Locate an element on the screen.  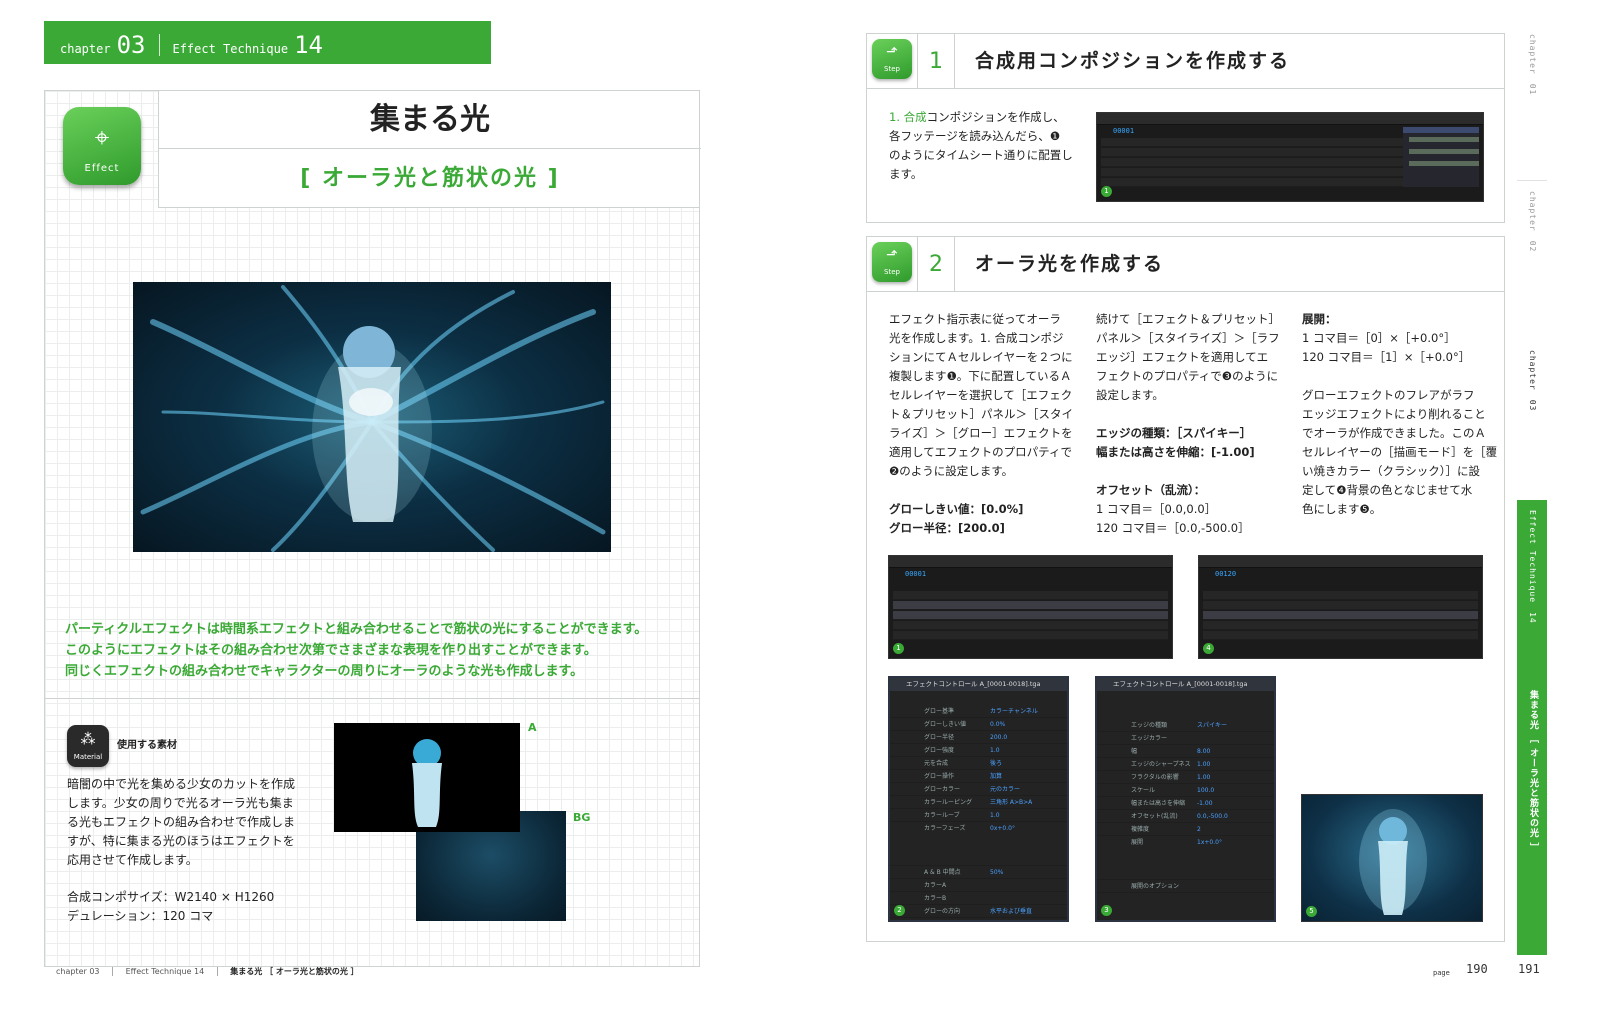
text-line: コンポジションを作成し、 is located at coordinates (995, 117).